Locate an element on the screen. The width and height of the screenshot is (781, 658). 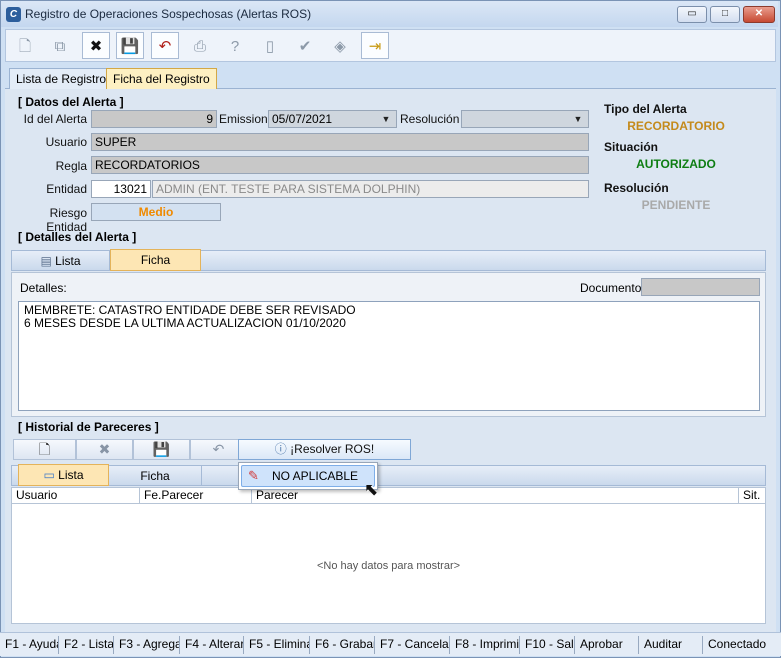
save-parecer-button: 💾 is located at coordinates (161, 449).